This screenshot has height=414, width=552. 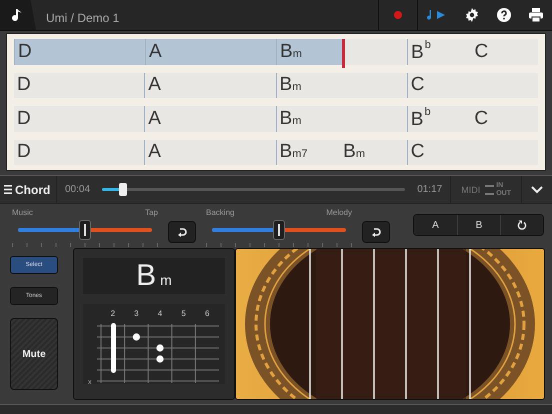 What do you see at coordinates (137, 348) in the screenshot?
I see `finger-positions-drawing` at bounding box center [137, 348].